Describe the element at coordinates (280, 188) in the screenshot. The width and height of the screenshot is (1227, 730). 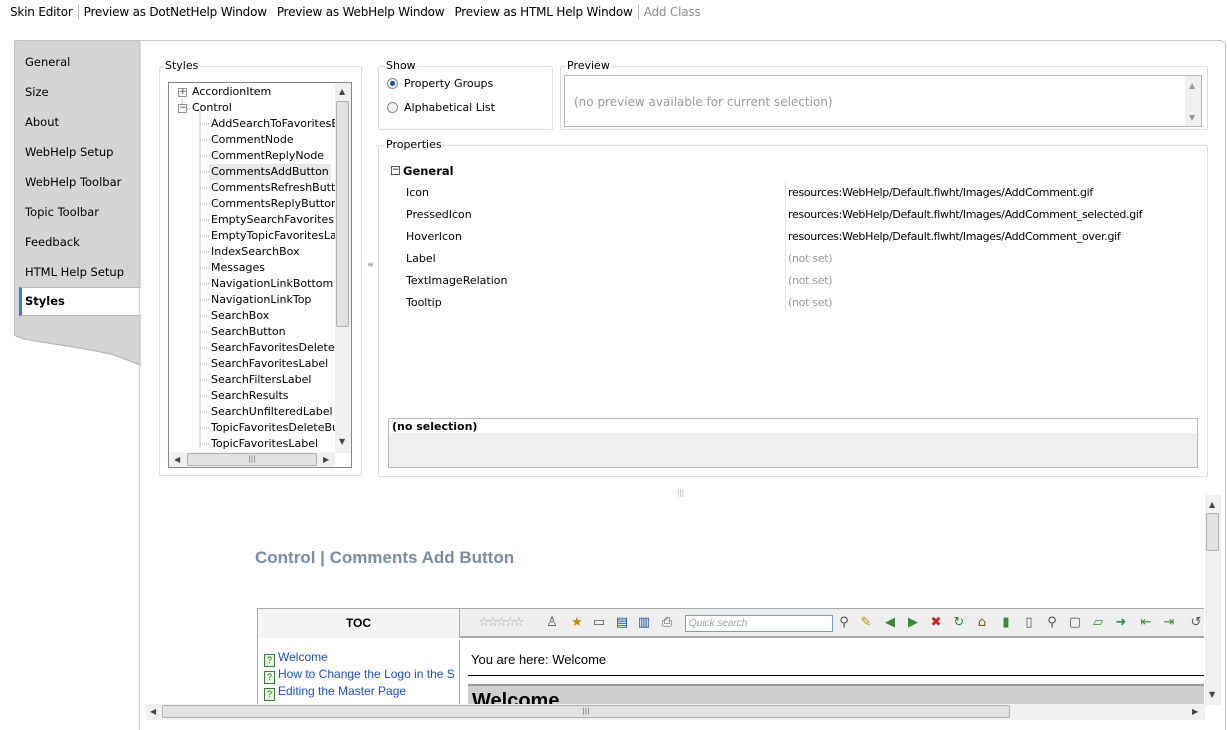
I see `tree-node-commentsrefreshbutton: CommentsRefreshButton` at that location.